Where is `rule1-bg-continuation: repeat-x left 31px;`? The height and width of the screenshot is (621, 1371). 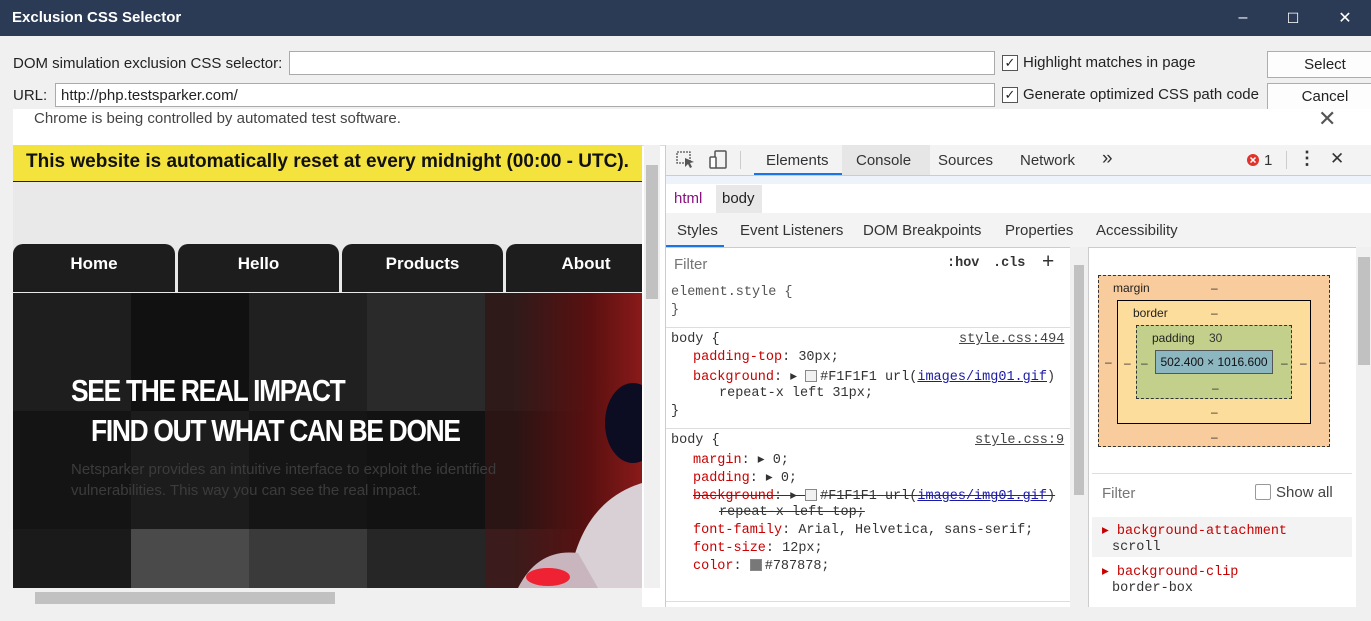 rule1-bg-continuation: repeat-x left 31px; is located at coordinates (796, 393).